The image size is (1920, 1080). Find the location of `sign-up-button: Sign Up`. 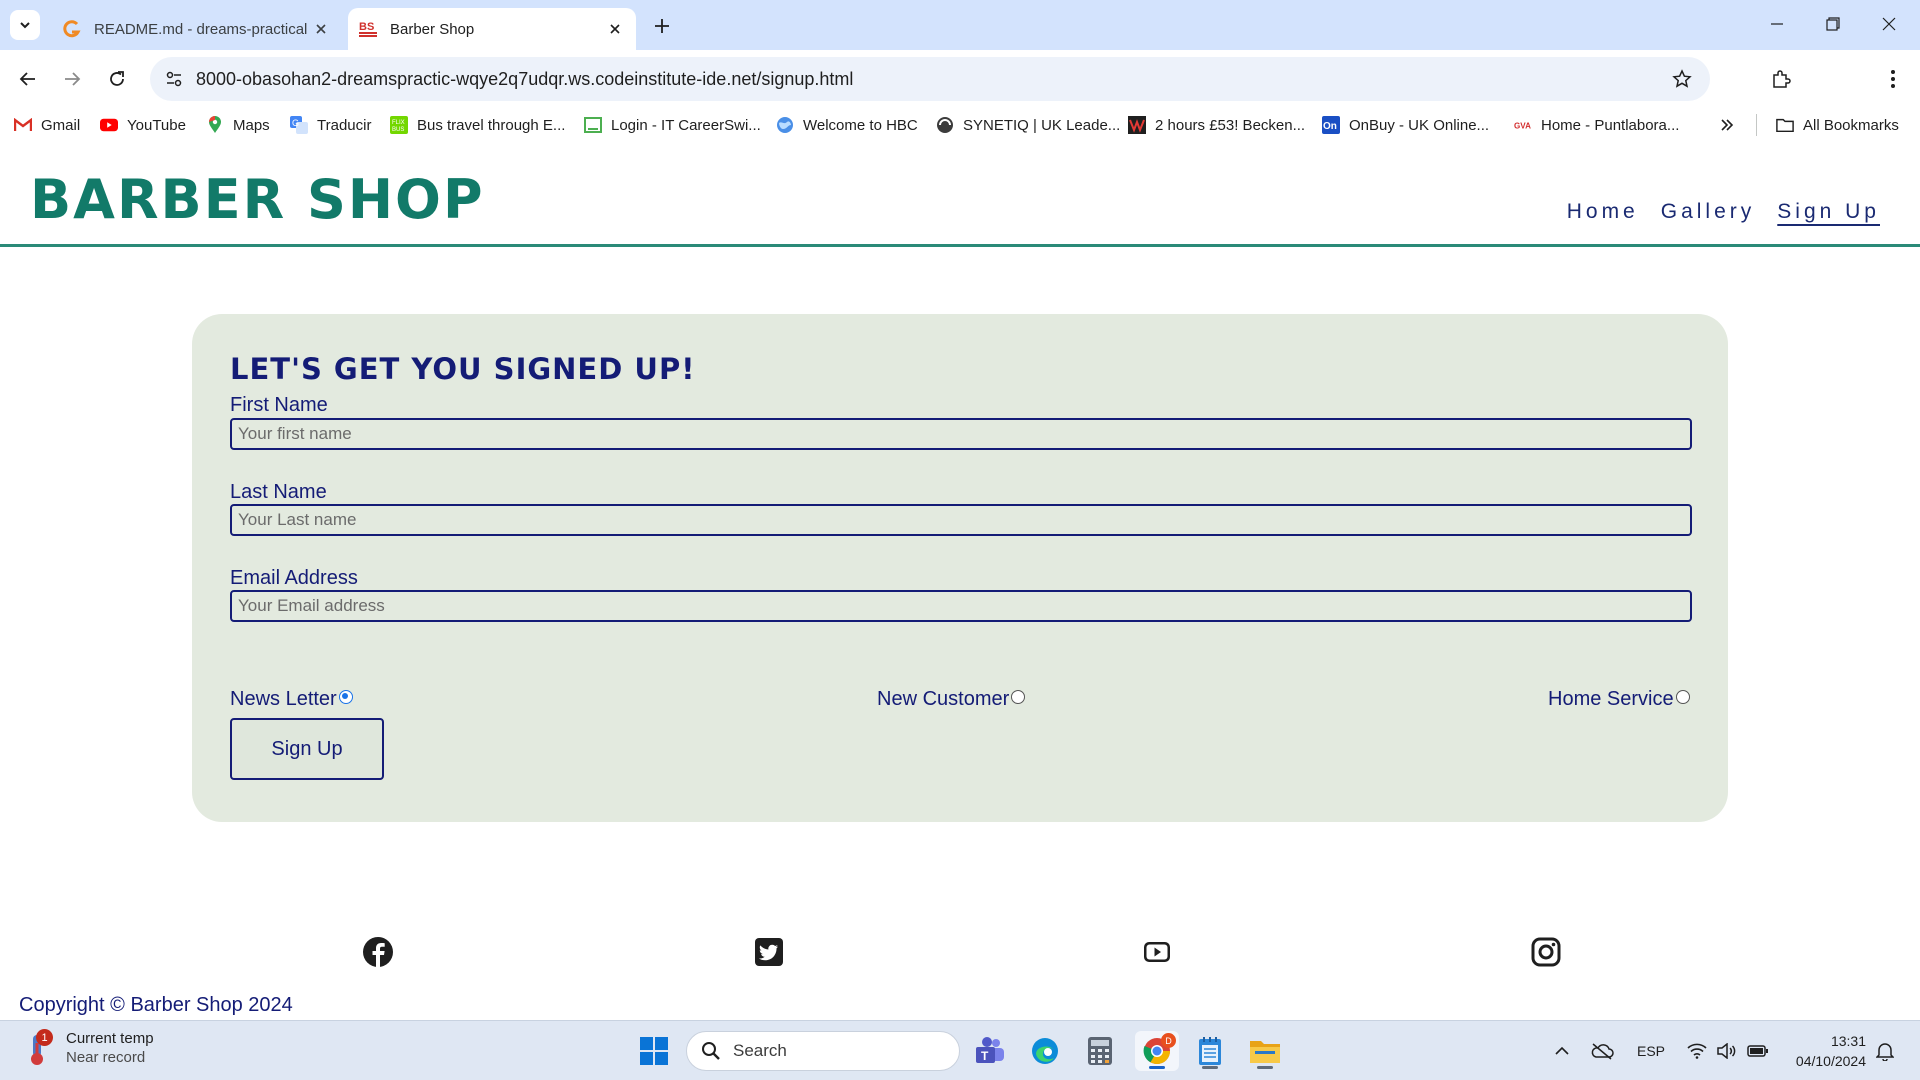

sign-up-button: Sign Up is located at coordinates (307, 749).